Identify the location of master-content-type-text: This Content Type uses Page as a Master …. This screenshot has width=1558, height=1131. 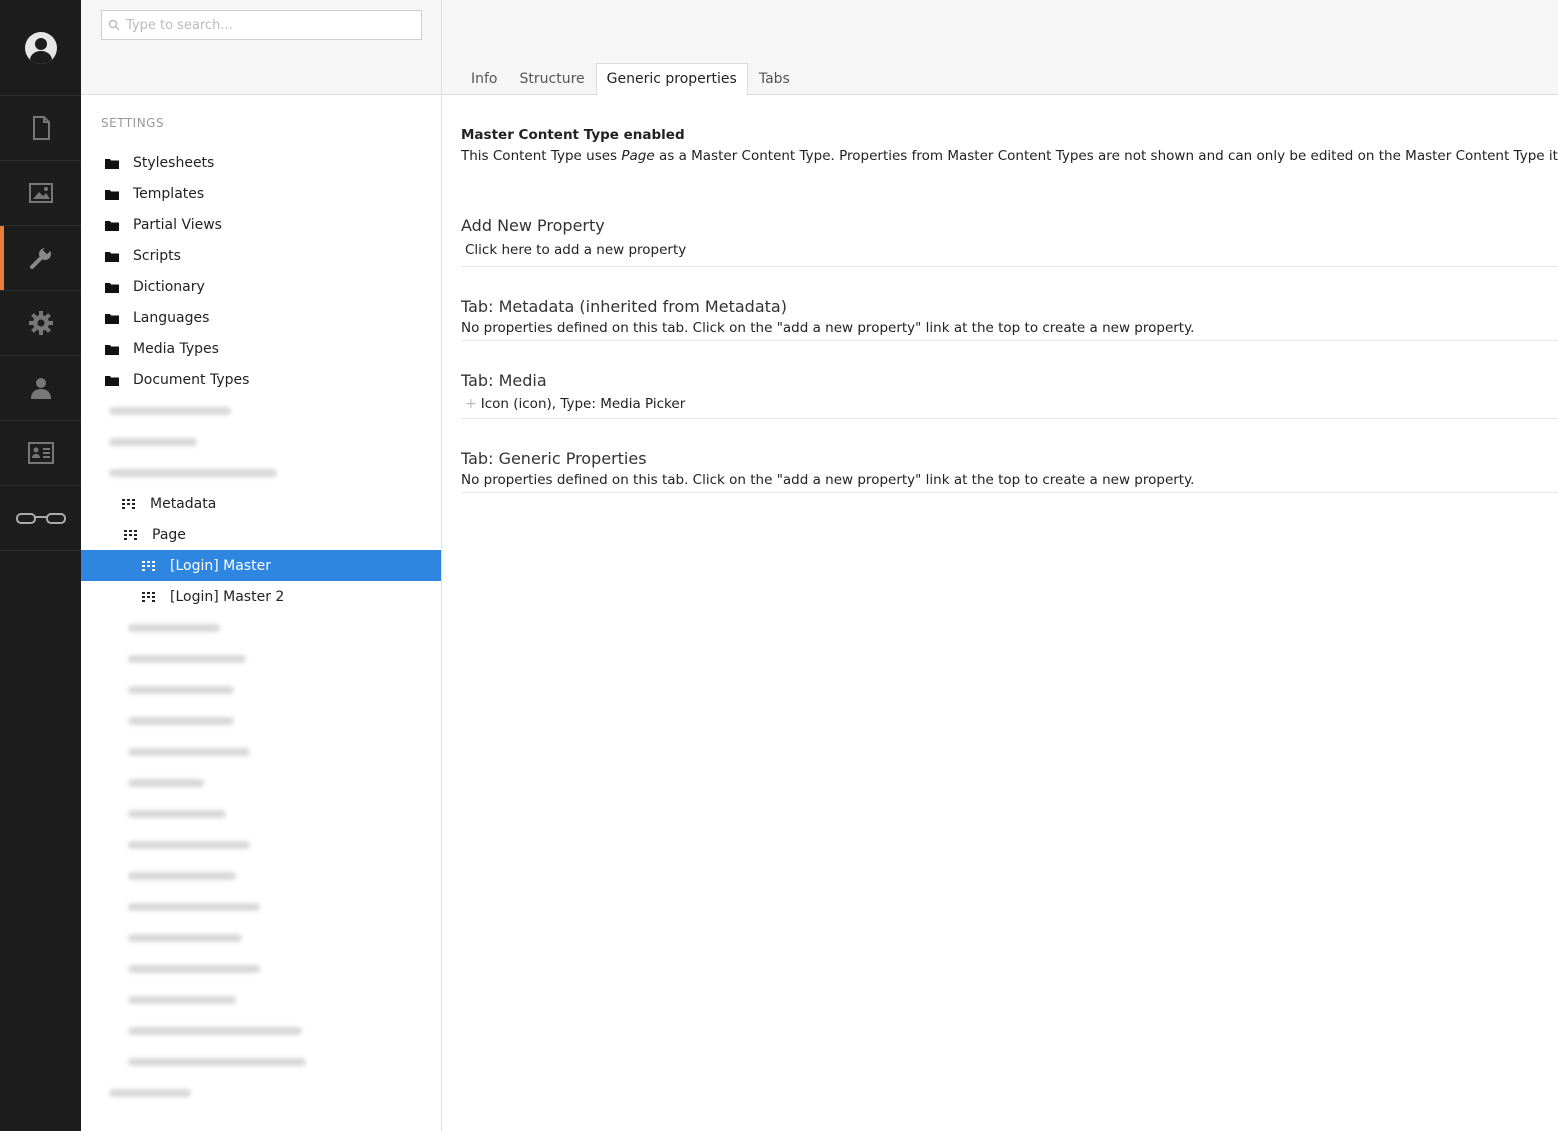
(1009, 156).